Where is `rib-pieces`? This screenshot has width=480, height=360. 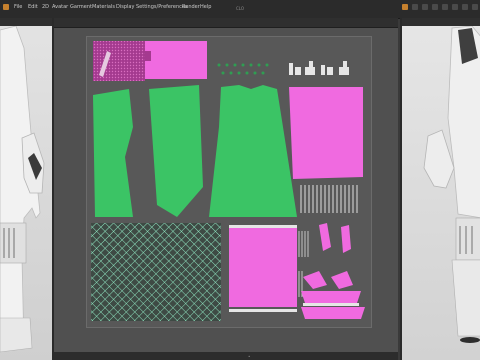
rib-pieces is located at coordinates (329, 199).